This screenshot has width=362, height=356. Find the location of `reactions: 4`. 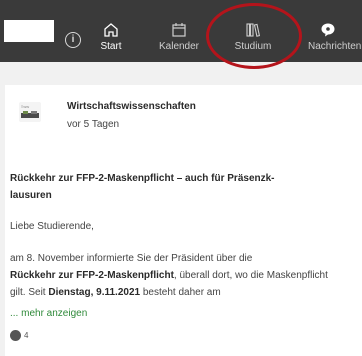

reactions: 4 is located at coordinates (19, 335).